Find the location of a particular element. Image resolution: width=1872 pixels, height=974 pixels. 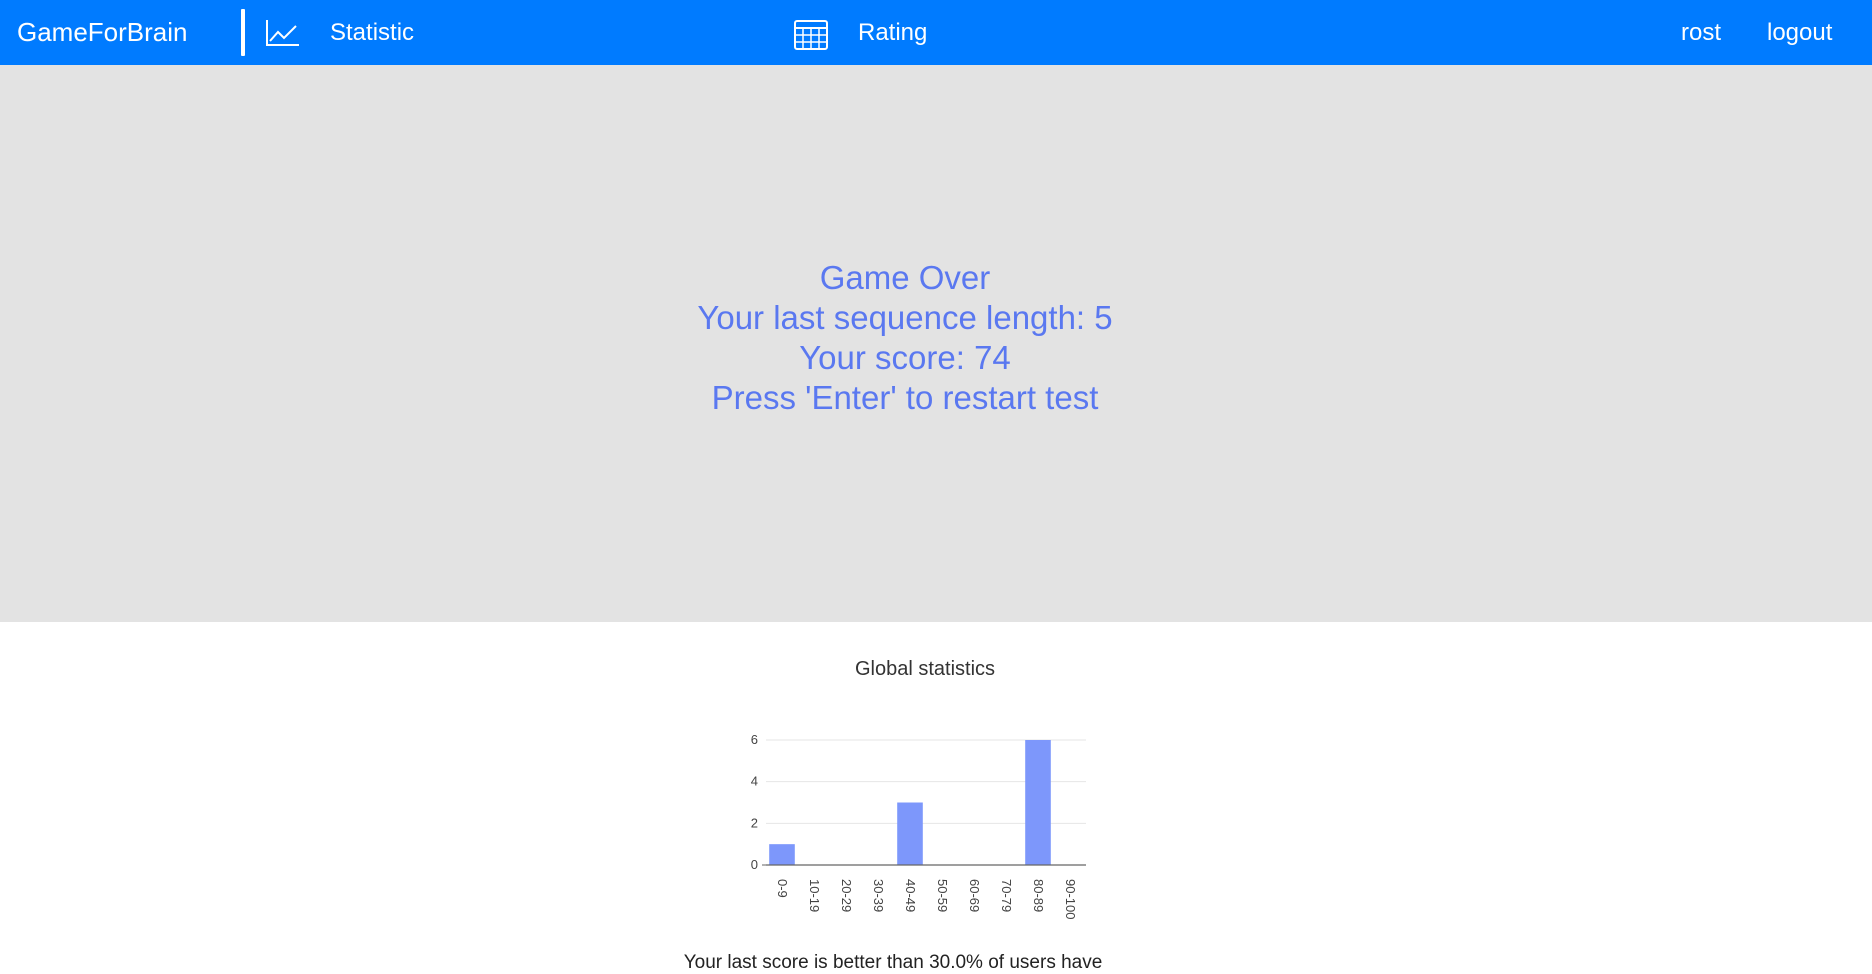

stats-title: Global statistics is located at coordinates (925, 669).